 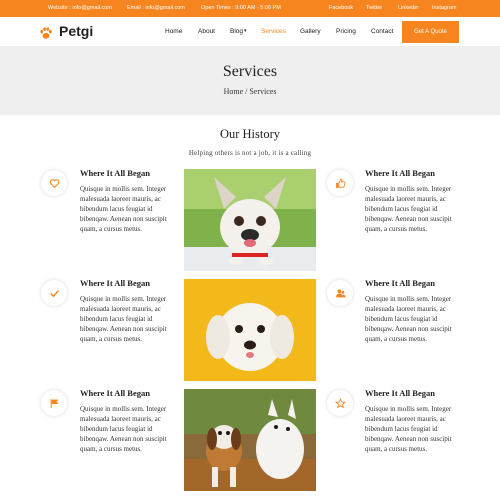 What do you see at coordinates (54, 183) in the screenshot?
I see `heart-icon` at bounding box center [54, 183].